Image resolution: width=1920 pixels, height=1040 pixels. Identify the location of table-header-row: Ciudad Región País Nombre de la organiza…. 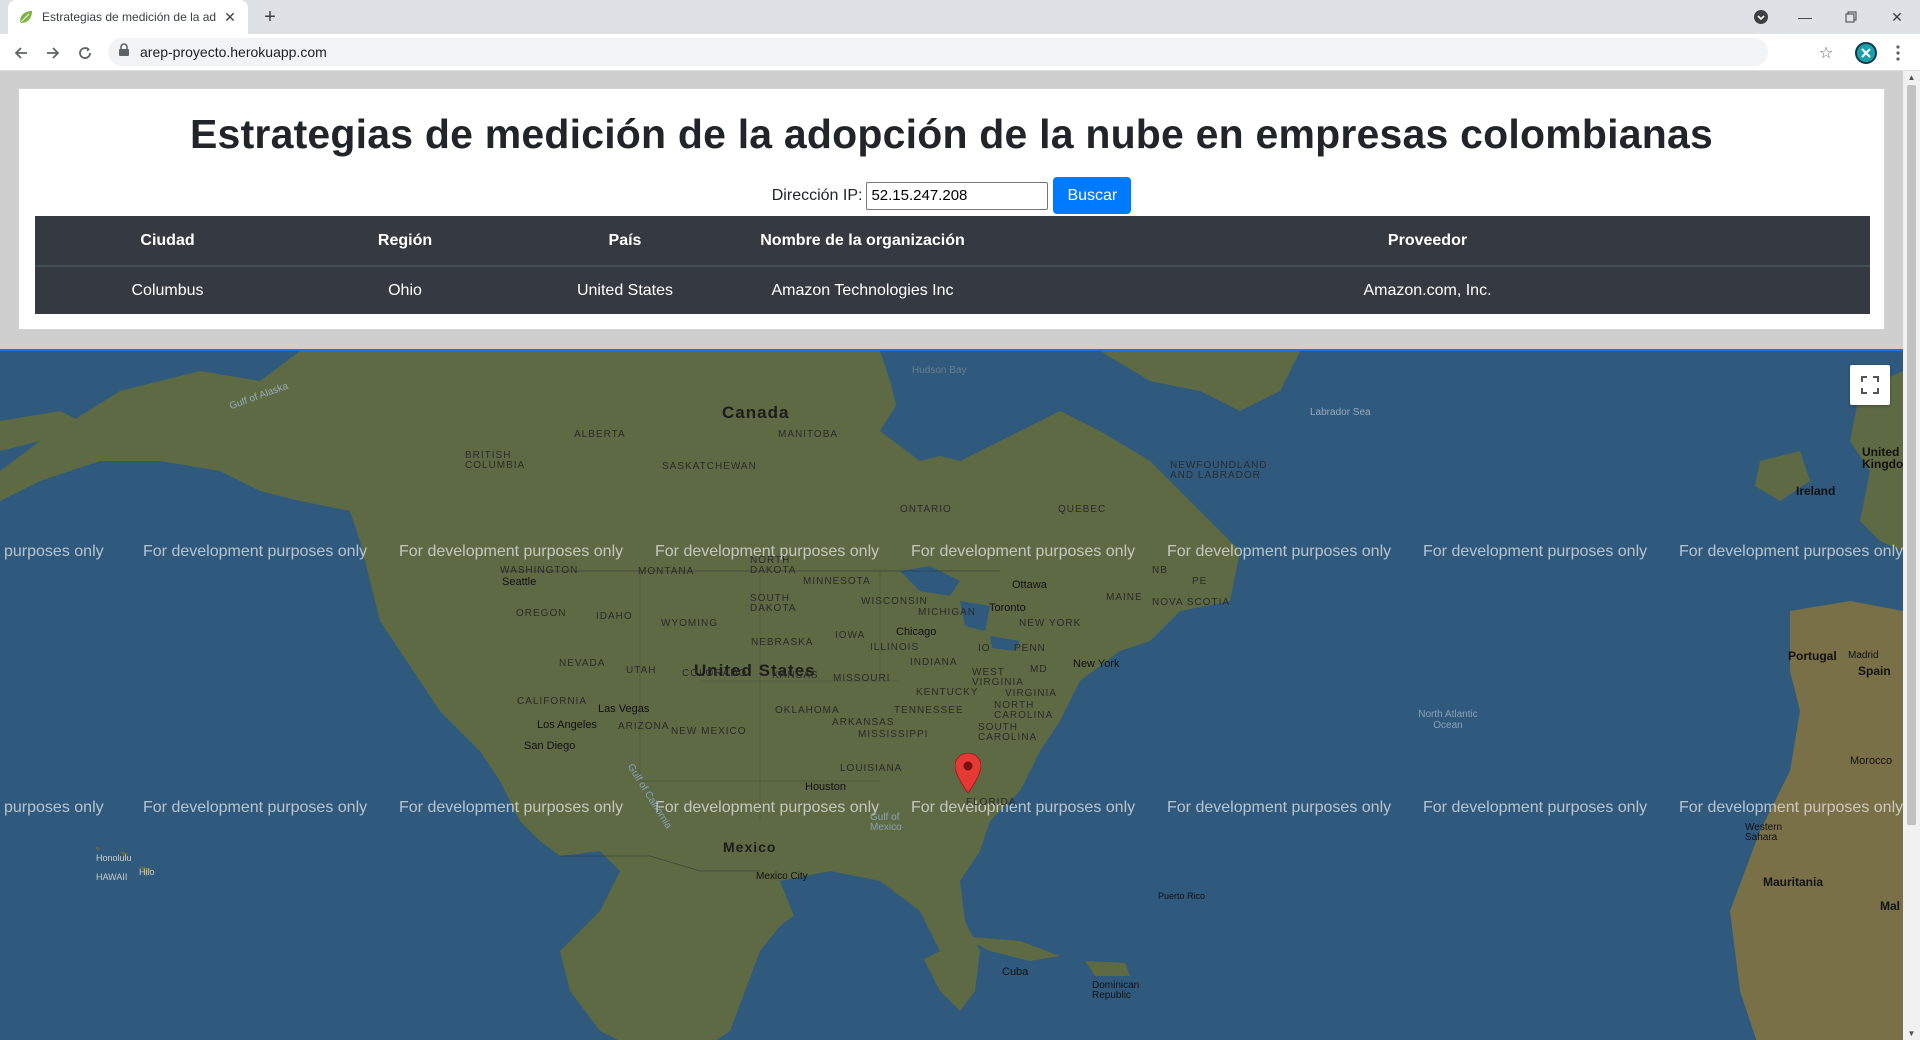
(952, 241).